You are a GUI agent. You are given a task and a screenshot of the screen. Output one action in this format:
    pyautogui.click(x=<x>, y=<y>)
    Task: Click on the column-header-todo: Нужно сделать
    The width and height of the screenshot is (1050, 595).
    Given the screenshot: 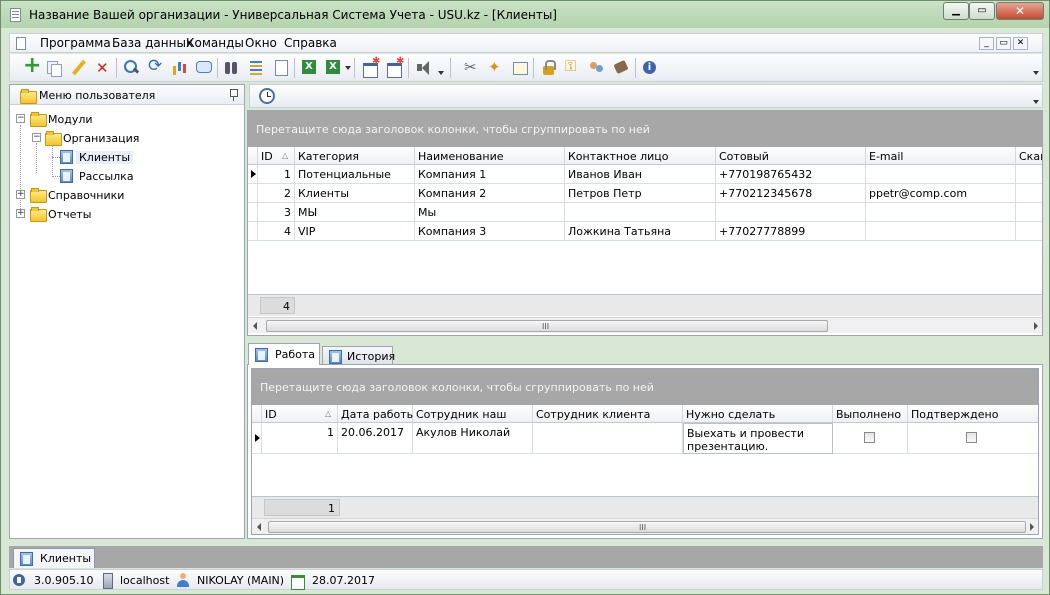 What is the action you would take?
    pyautogui.click(x=758, y=414)
    